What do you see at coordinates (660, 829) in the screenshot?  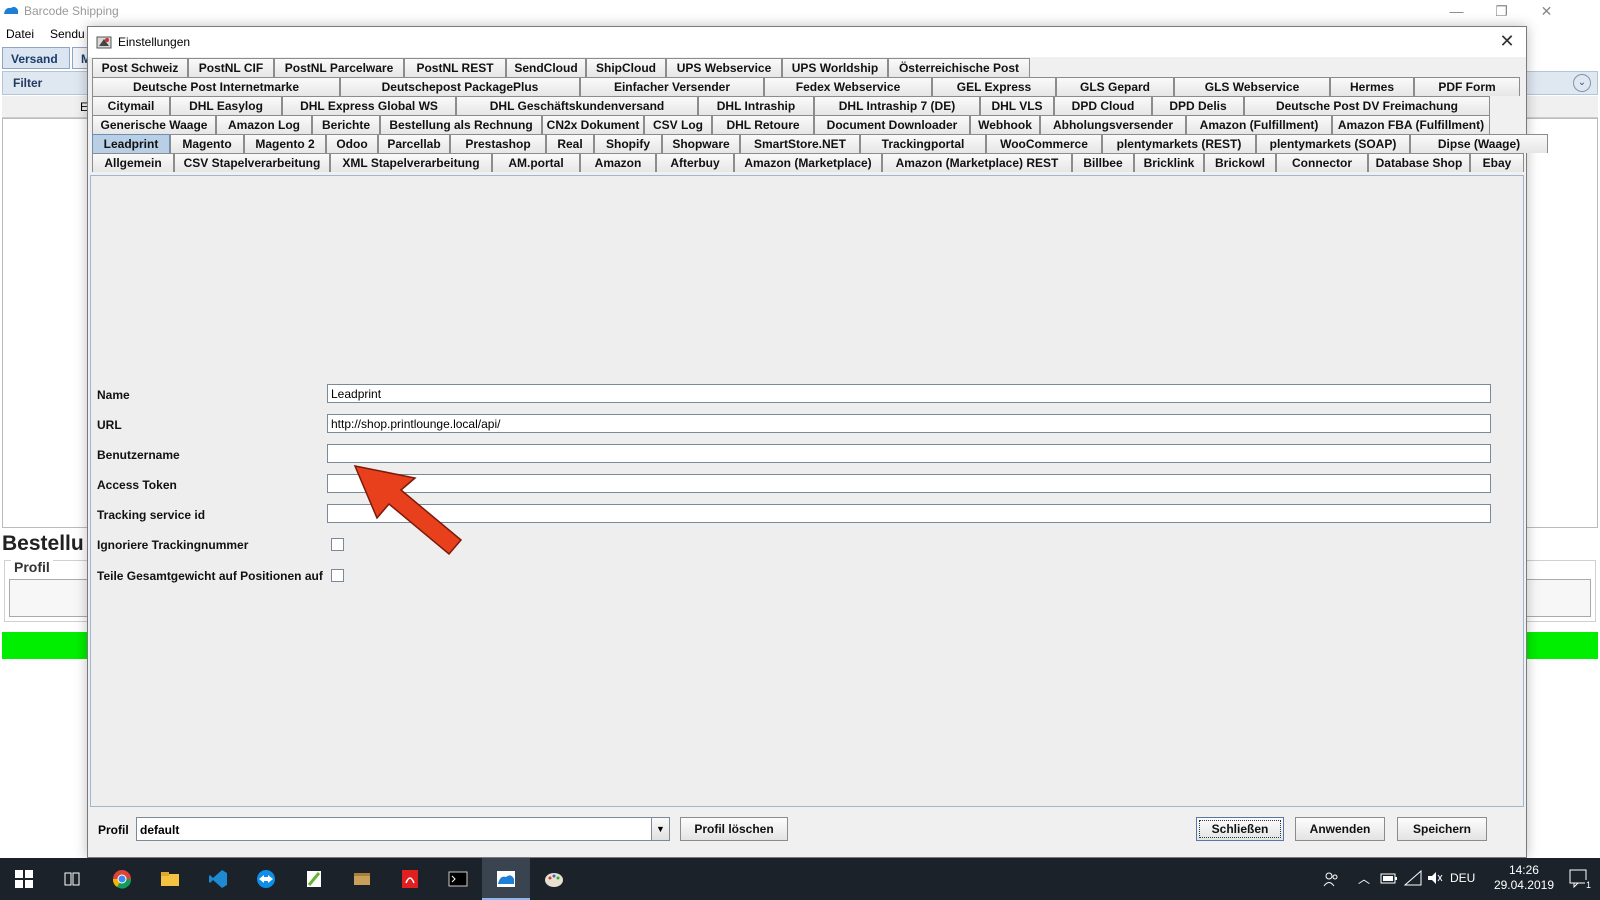 I see `chevron-down-icon: ▼` at bounding box center [660, 829].